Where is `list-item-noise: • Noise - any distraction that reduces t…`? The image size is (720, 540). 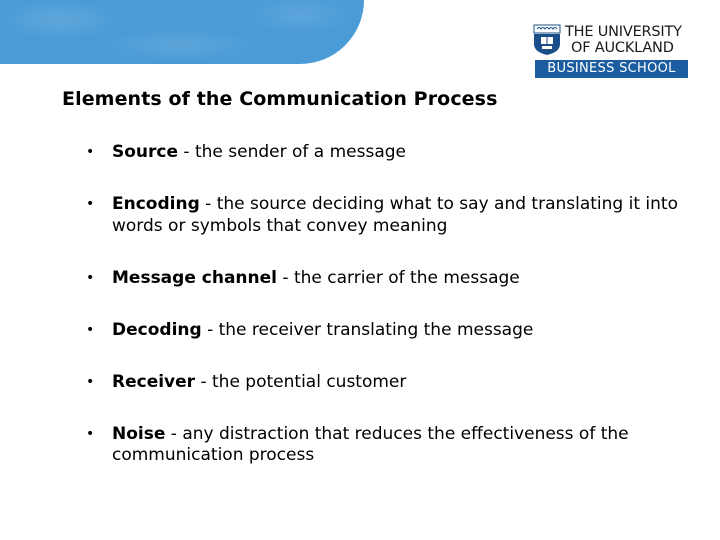 list-item-noise: • Noise - any distraction that reduces t… is located at coordinates (391, 445).